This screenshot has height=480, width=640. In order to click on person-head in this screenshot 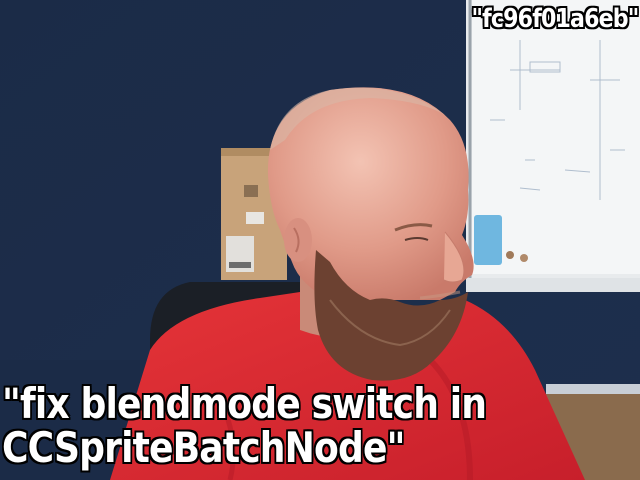, I will do `click(370, 193)`.